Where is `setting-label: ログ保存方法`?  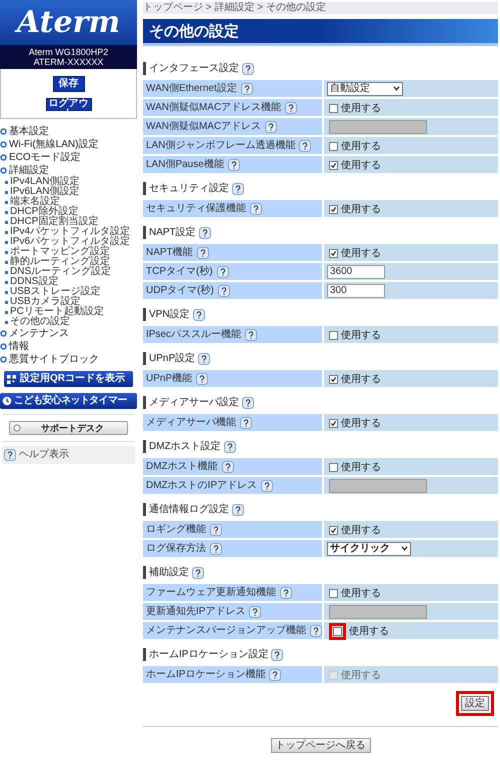
setting-label: ログ保存方法 is located at coordinates (176, 549).